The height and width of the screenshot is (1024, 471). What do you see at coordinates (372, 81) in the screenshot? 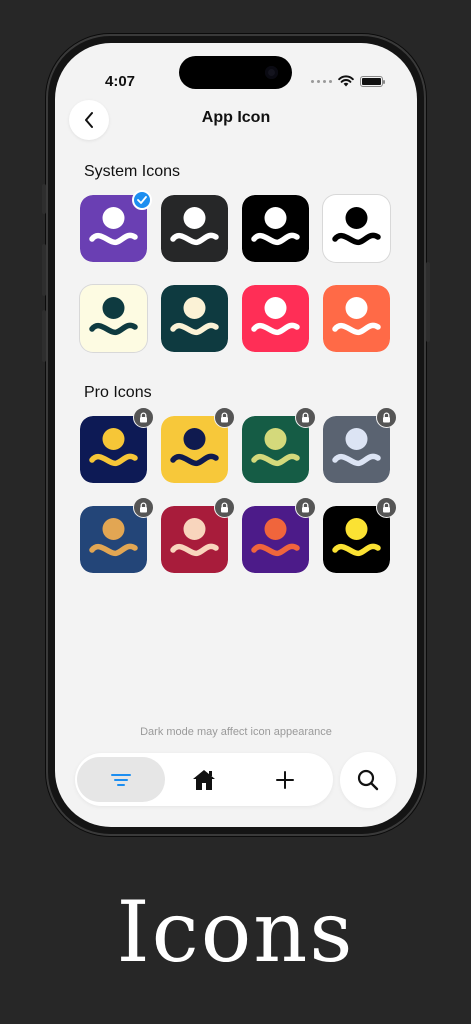
I see `battery-icon` at bounding box center [372, 81].